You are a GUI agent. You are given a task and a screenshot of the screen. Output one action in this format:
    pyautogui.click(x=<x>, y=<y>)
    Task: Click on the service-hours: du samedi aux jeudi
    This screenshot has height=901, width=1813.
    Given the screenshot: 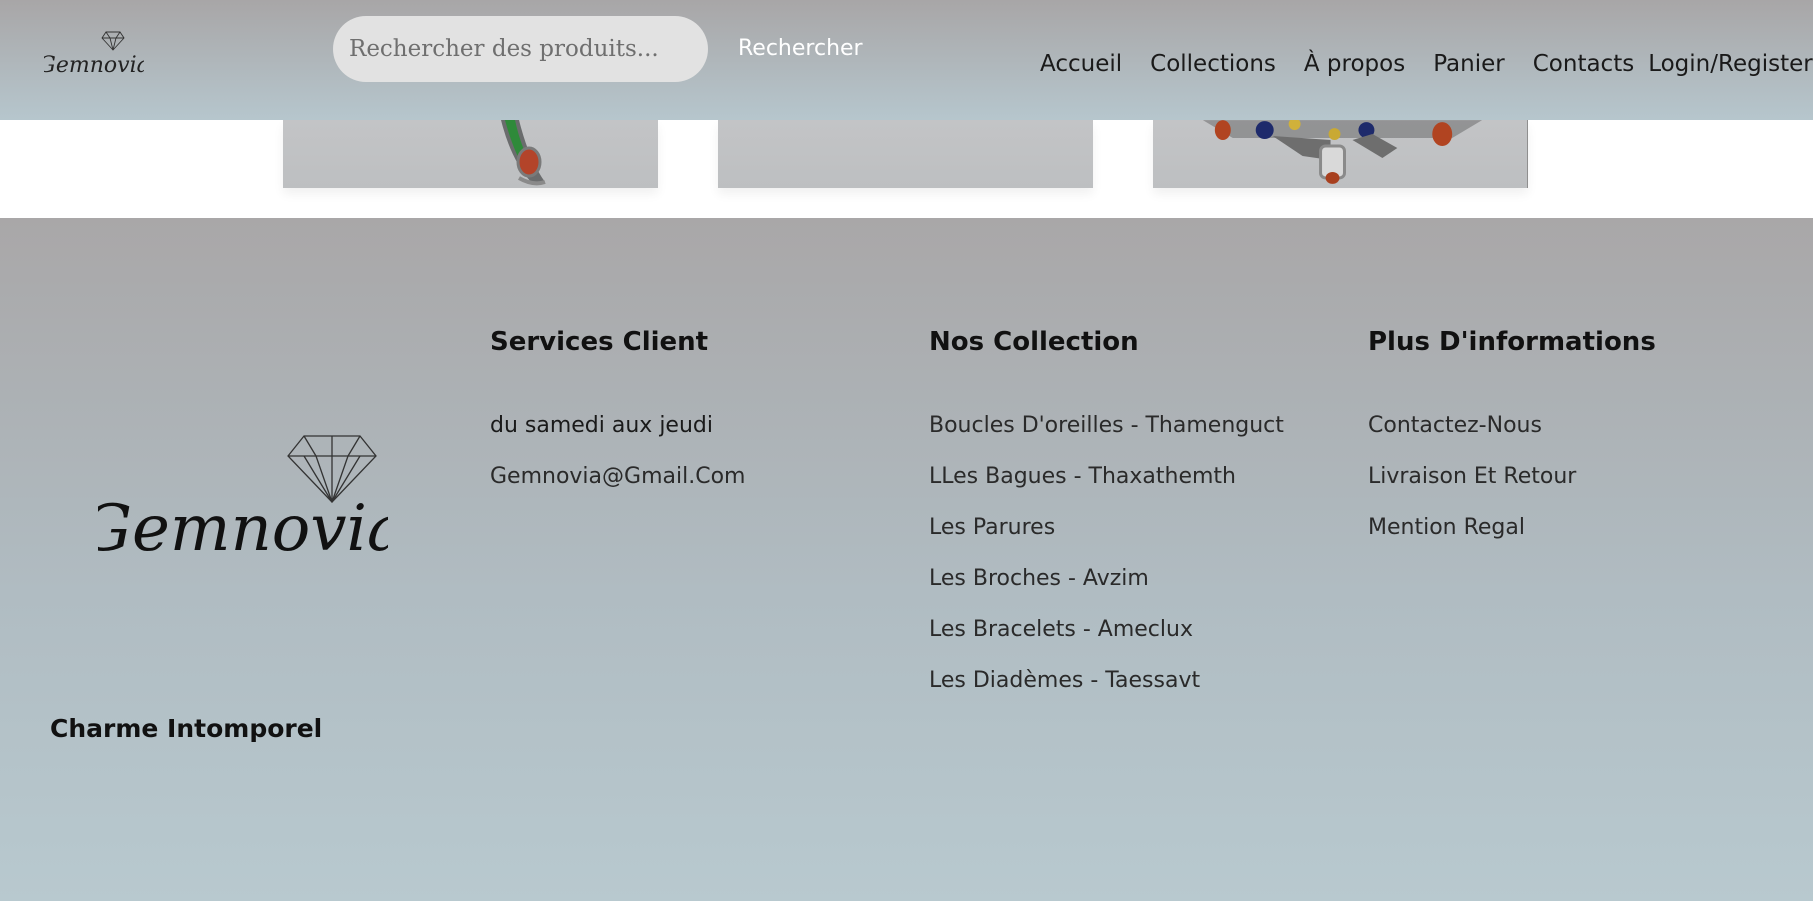 What is the action you would take?
    pyautogui.click(x=601, y=425)
    